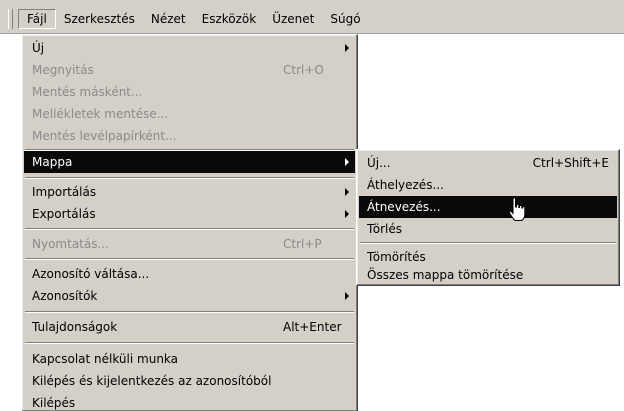 This screenshot has width=624, height=411. Describe the element at coordinates (488, 229) in the screenshot. I see `submenu-item-delete: Törlés` at that location.